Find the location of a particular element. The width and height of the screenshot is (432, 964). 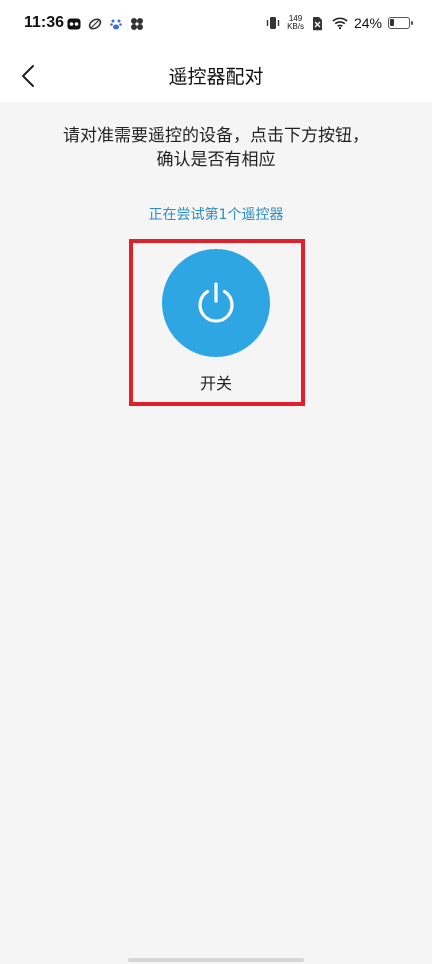

instruction-line-2: 确认是否有相应 is located at coordinates (216, 160).